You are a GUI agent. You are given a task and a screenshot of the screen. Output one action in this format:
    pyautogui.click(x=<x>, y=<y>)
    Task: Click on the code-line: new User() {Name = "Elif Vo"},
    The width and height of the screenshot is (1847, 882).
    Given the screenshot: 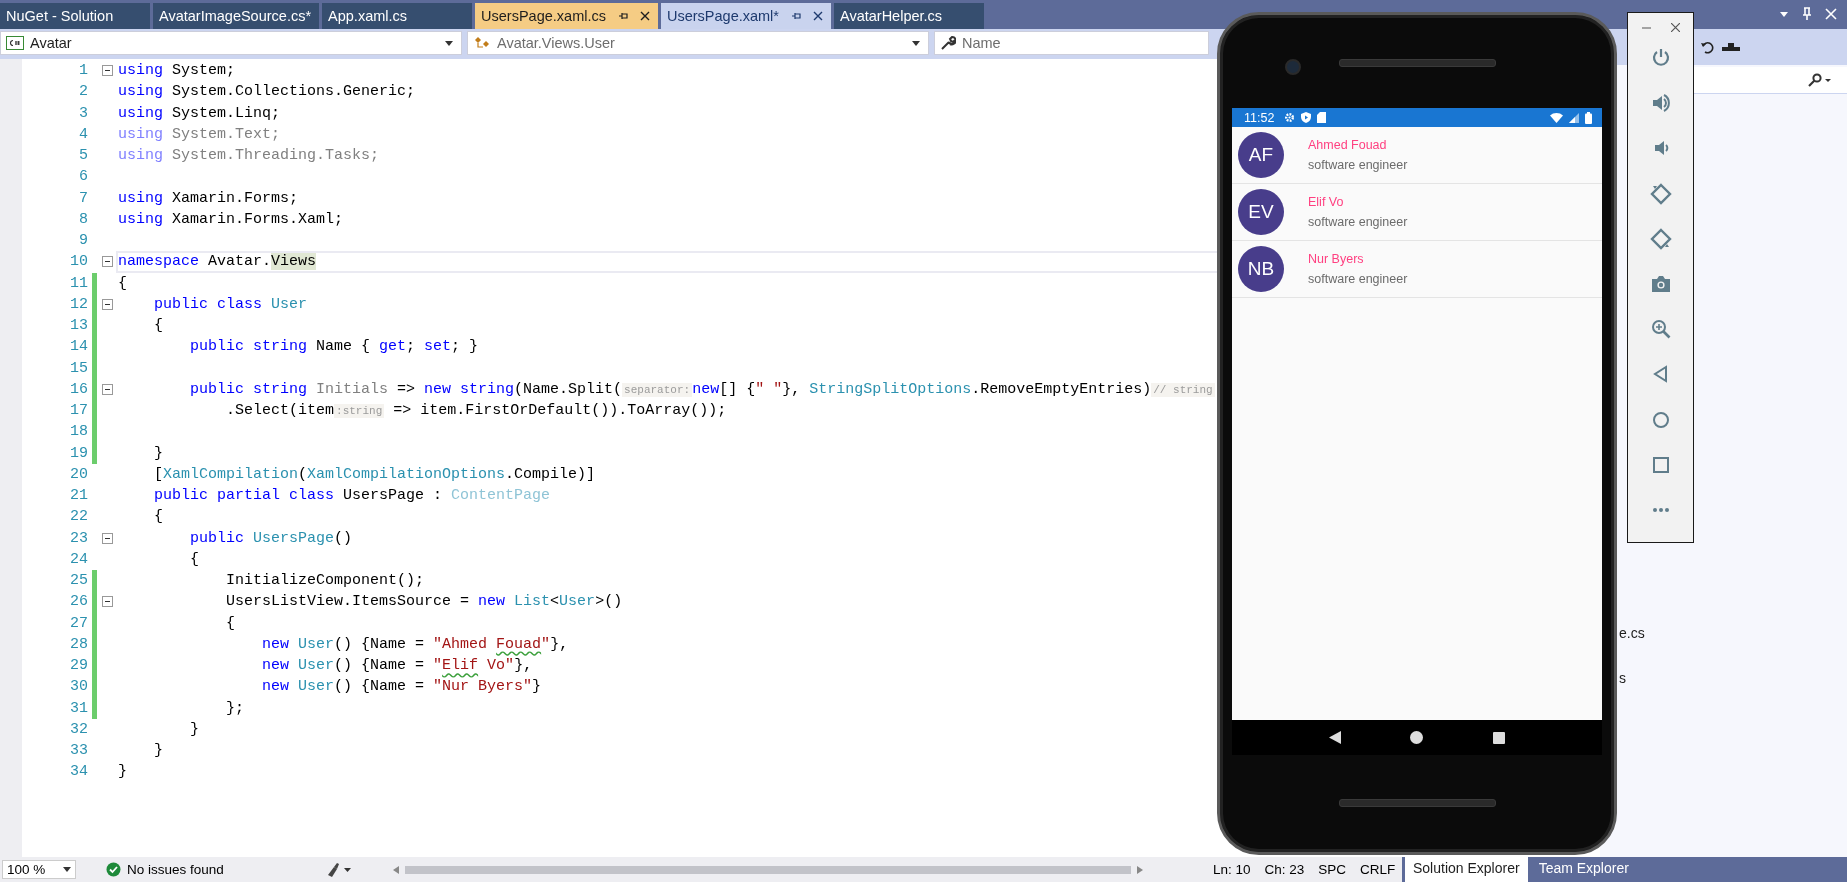 What is the action you would take?
    pyautogui.click(x=397, y=666)
    